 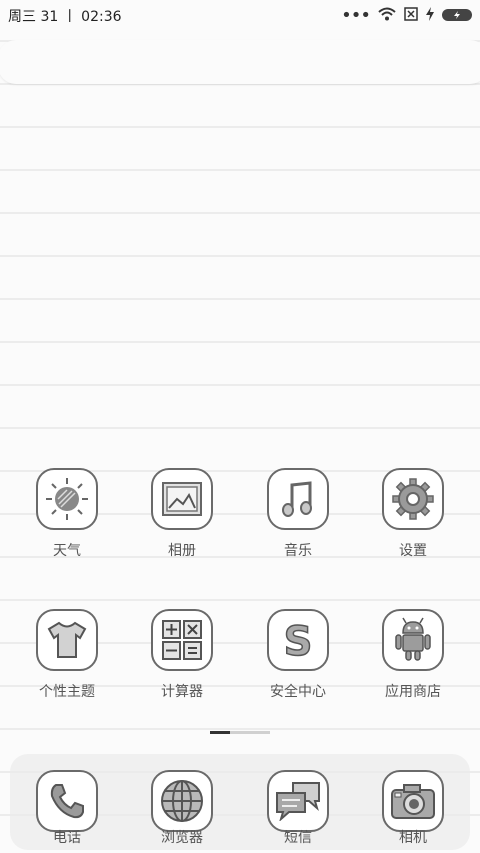 What do you see at coordinates (387, 15) in the screenshot?
I see `wifi-icon` at bounding box center [387, 15].